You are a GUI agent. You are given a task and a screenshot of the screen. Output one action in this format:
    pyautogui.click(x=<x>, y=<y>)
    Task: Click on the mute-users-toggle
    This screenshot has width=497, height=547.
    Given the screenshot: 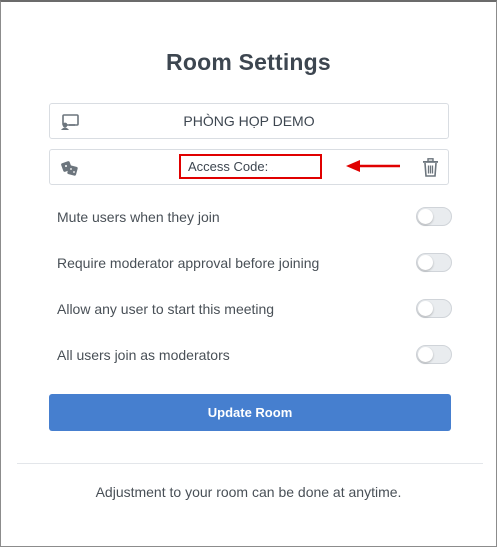 What is the action you would take?
    pyautogui.click(x=434, y=216)
    